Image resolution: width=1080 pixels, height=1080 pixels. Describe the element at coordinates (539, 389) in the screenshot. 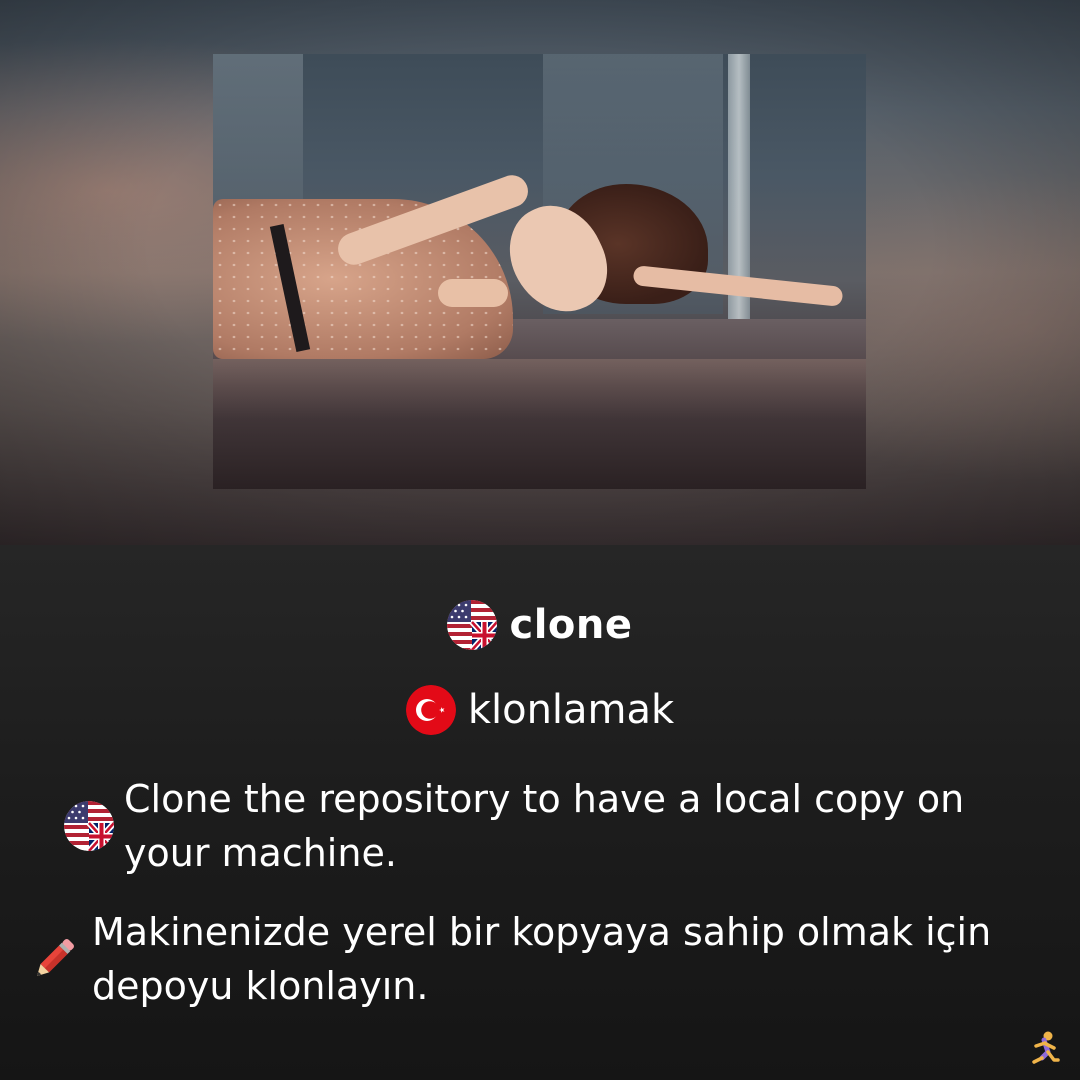

I see `photo-floor-reflection` at that location.